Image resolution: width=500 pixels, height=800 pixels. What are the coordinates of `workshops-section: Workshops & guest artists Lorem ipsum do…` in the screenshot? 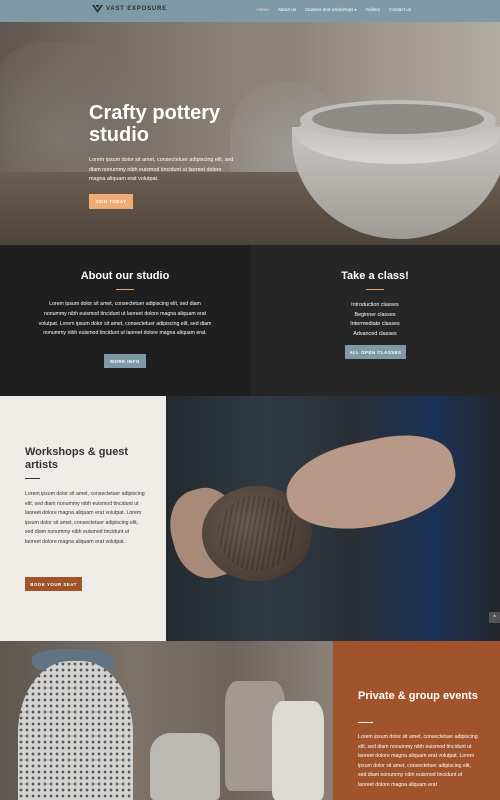 It's located at (83, 518).